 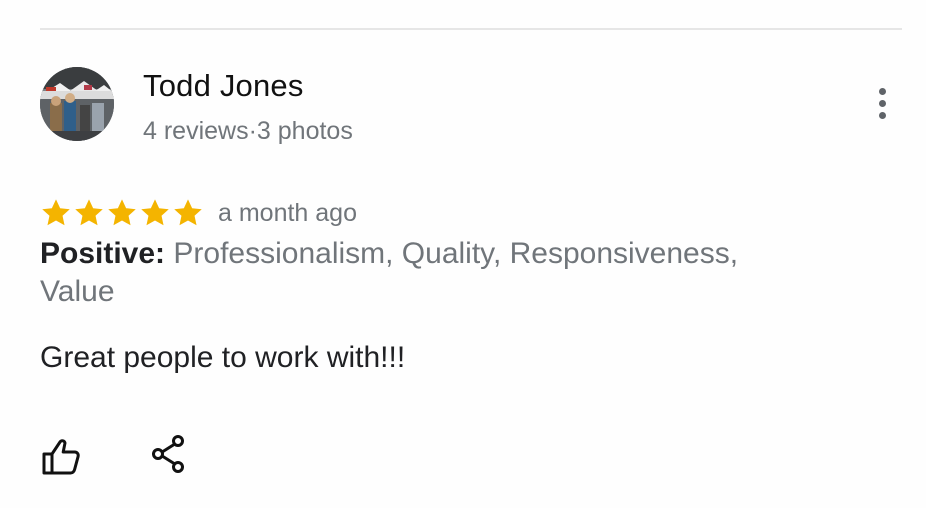 What do you see at coordinates (103, 253) in the screenshot?
I see `positive-label: Positive:` at bounding box center [103, 253].